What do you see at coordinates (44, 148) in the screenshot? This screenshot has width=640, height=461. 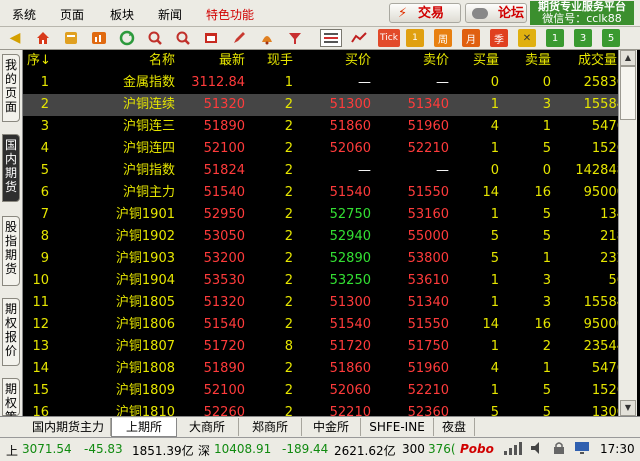 I see `cell-no: 4` at bounding box center [44, 148].